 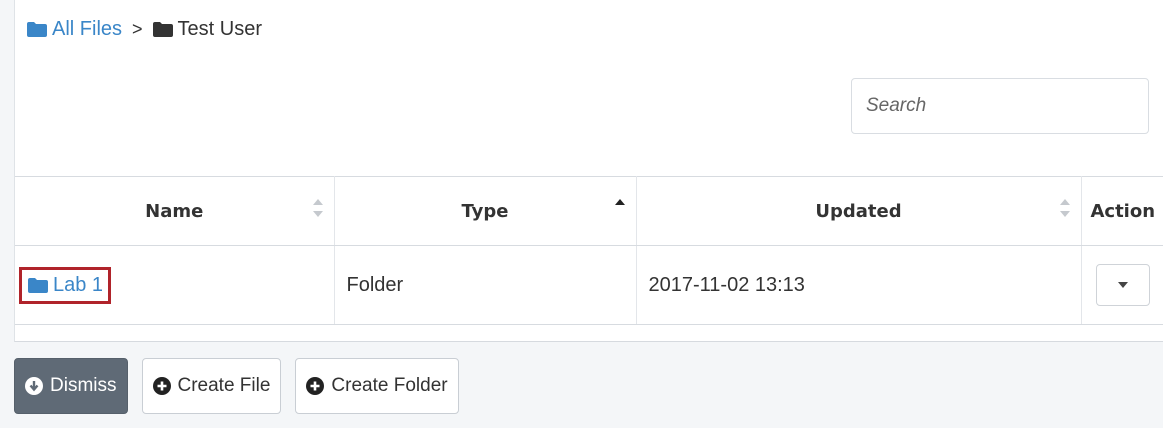 I want to click on column-header-label: Name, so click(x=174, y=211).